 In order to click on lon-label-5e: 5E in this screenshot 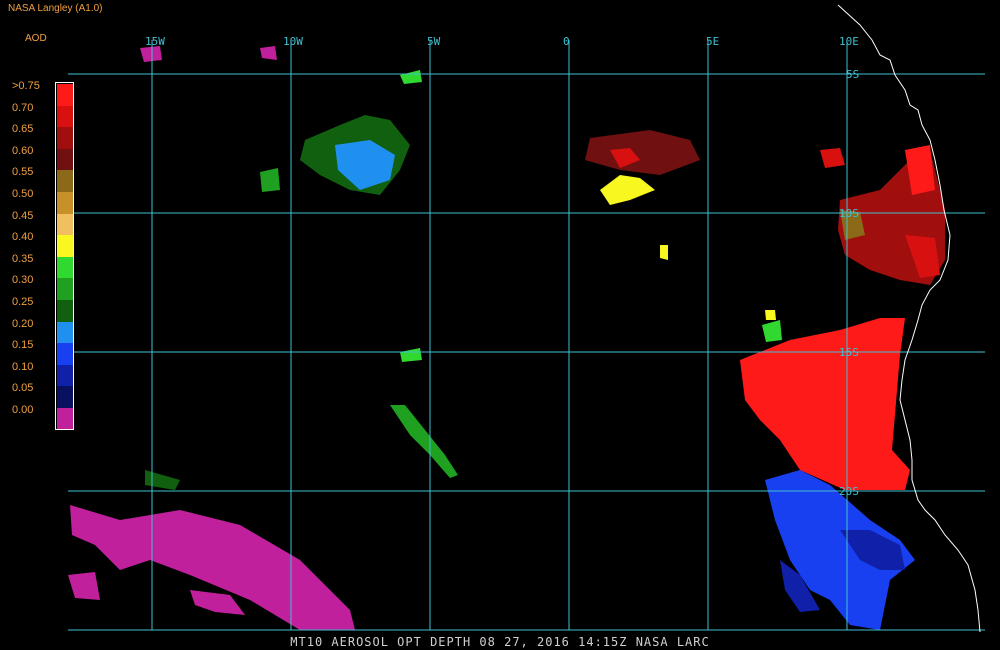, I will do `click(712, 41)`.